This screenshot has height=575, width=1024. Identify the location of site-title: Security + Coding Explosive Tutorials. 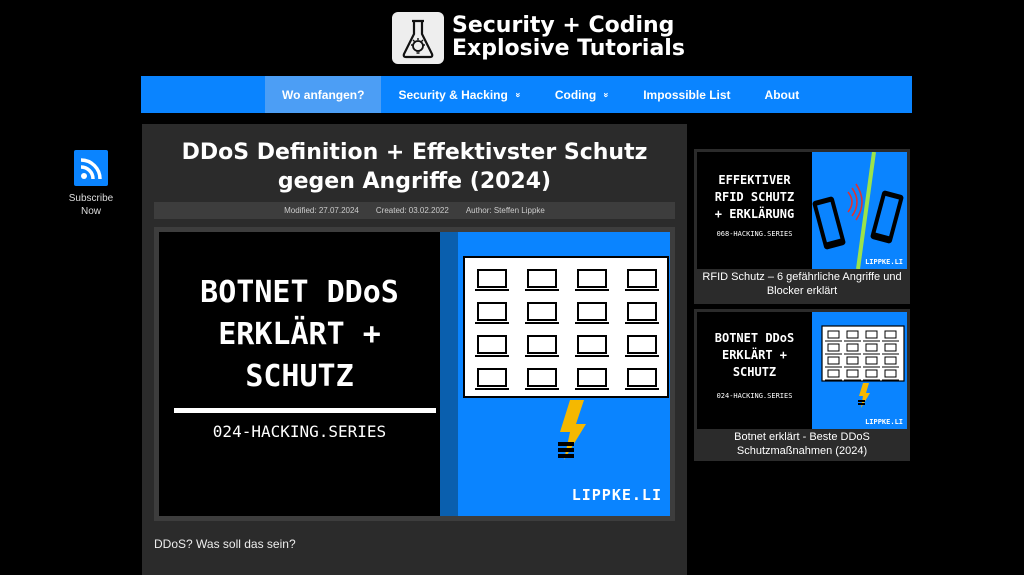
(568, 37).